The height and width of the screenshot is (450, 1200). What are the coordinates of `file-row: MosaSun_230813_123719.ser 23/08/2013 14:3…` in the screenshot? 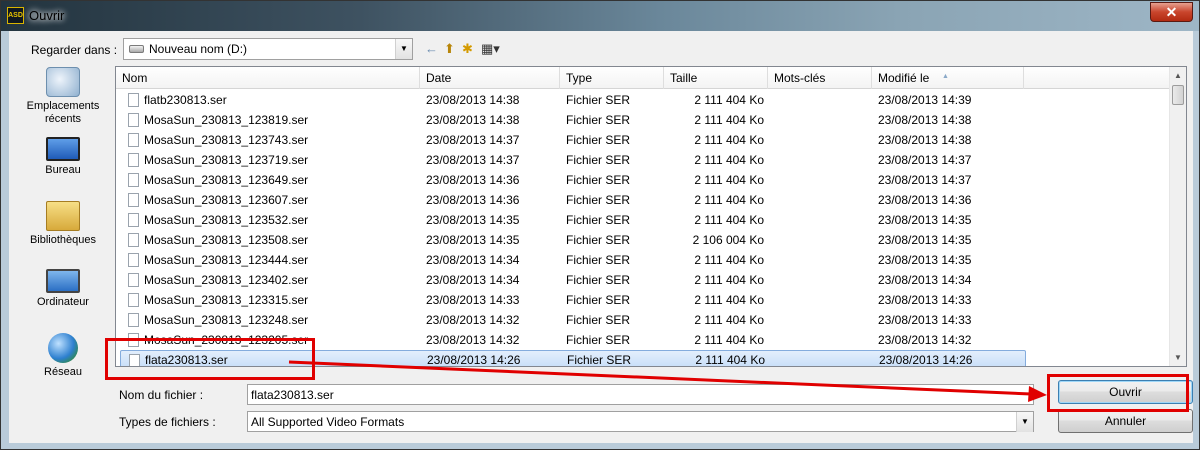 It's located at (643, 160).